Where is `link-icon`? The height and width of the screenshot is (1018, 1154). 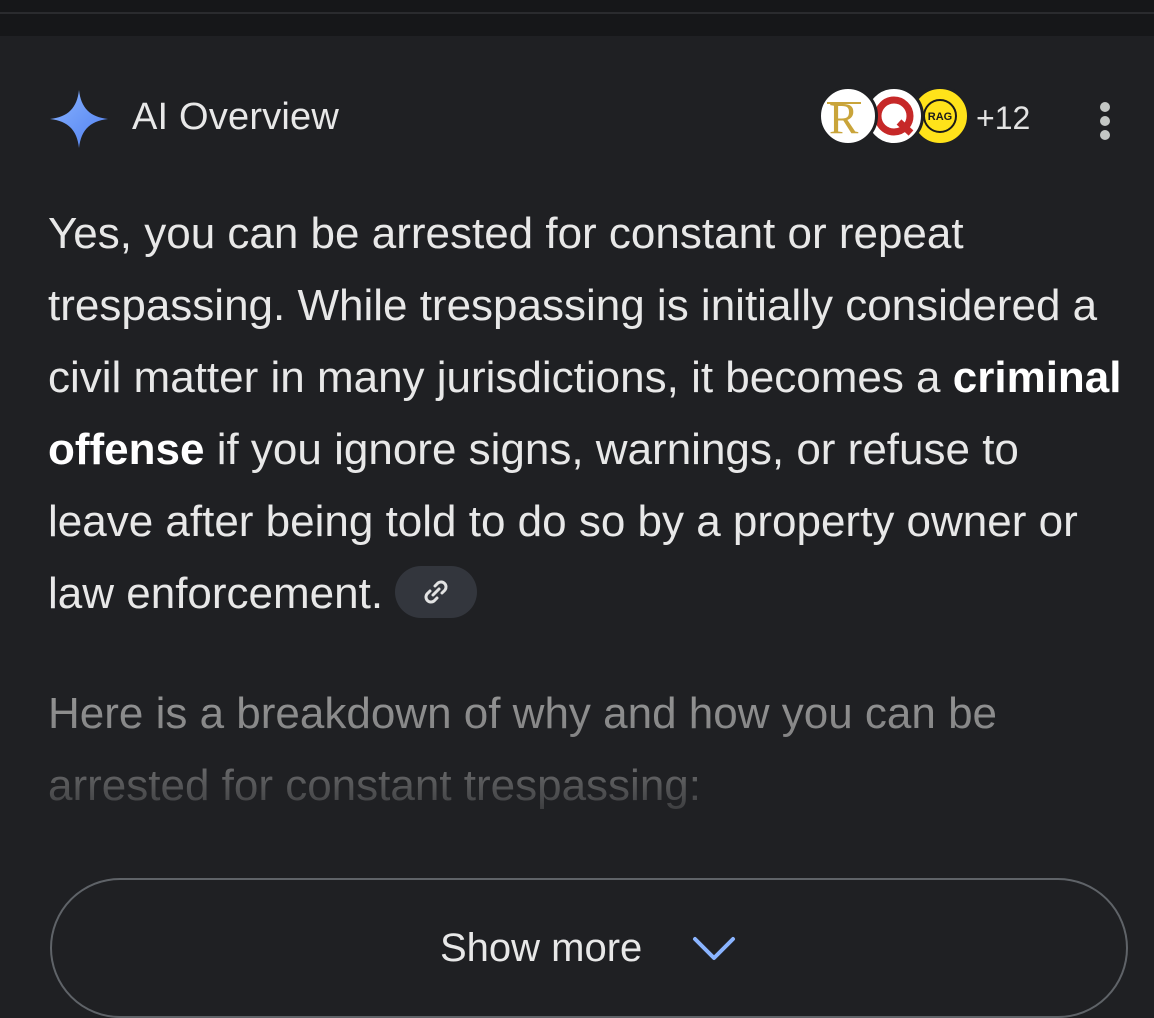
link-icon is located at coordinates (436, 592).